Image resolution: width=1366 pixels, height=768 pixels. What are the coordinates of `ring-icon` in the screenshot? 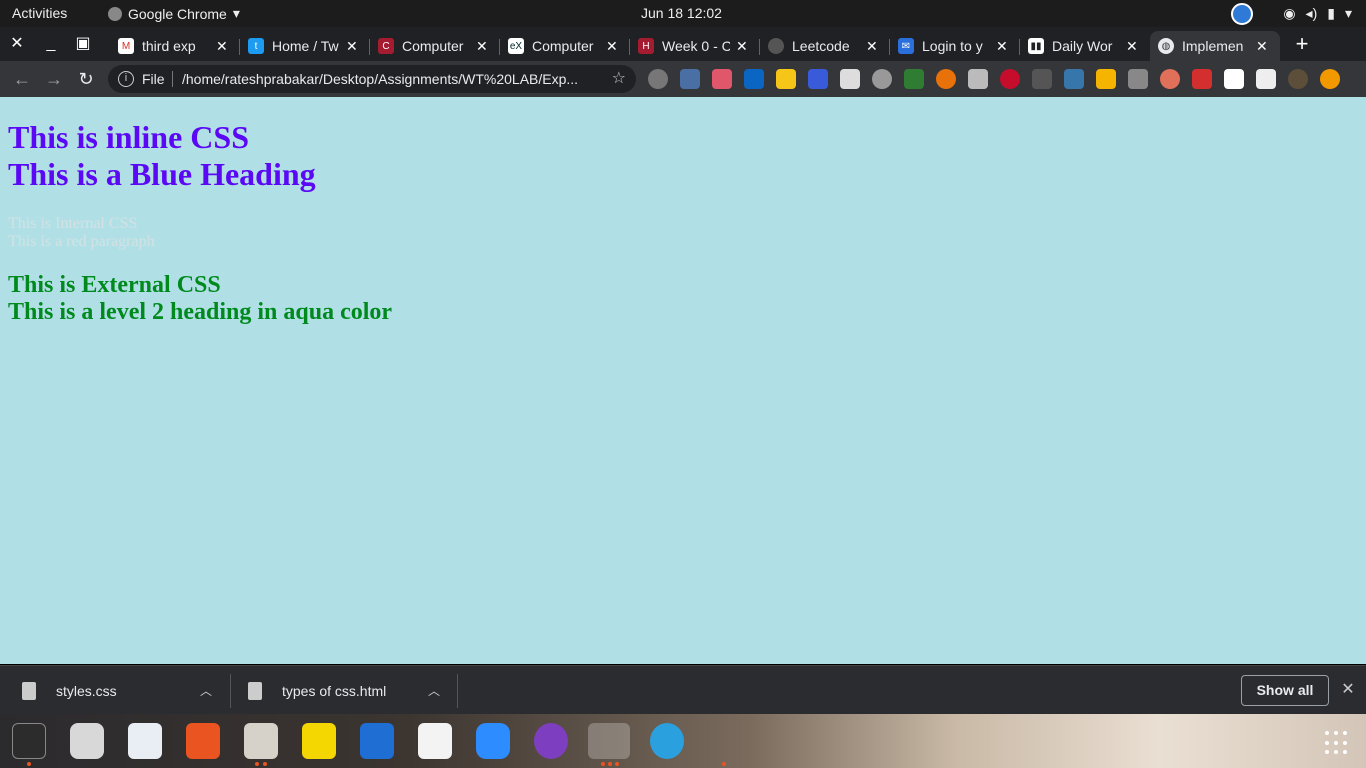 It's located at (1170, 79).